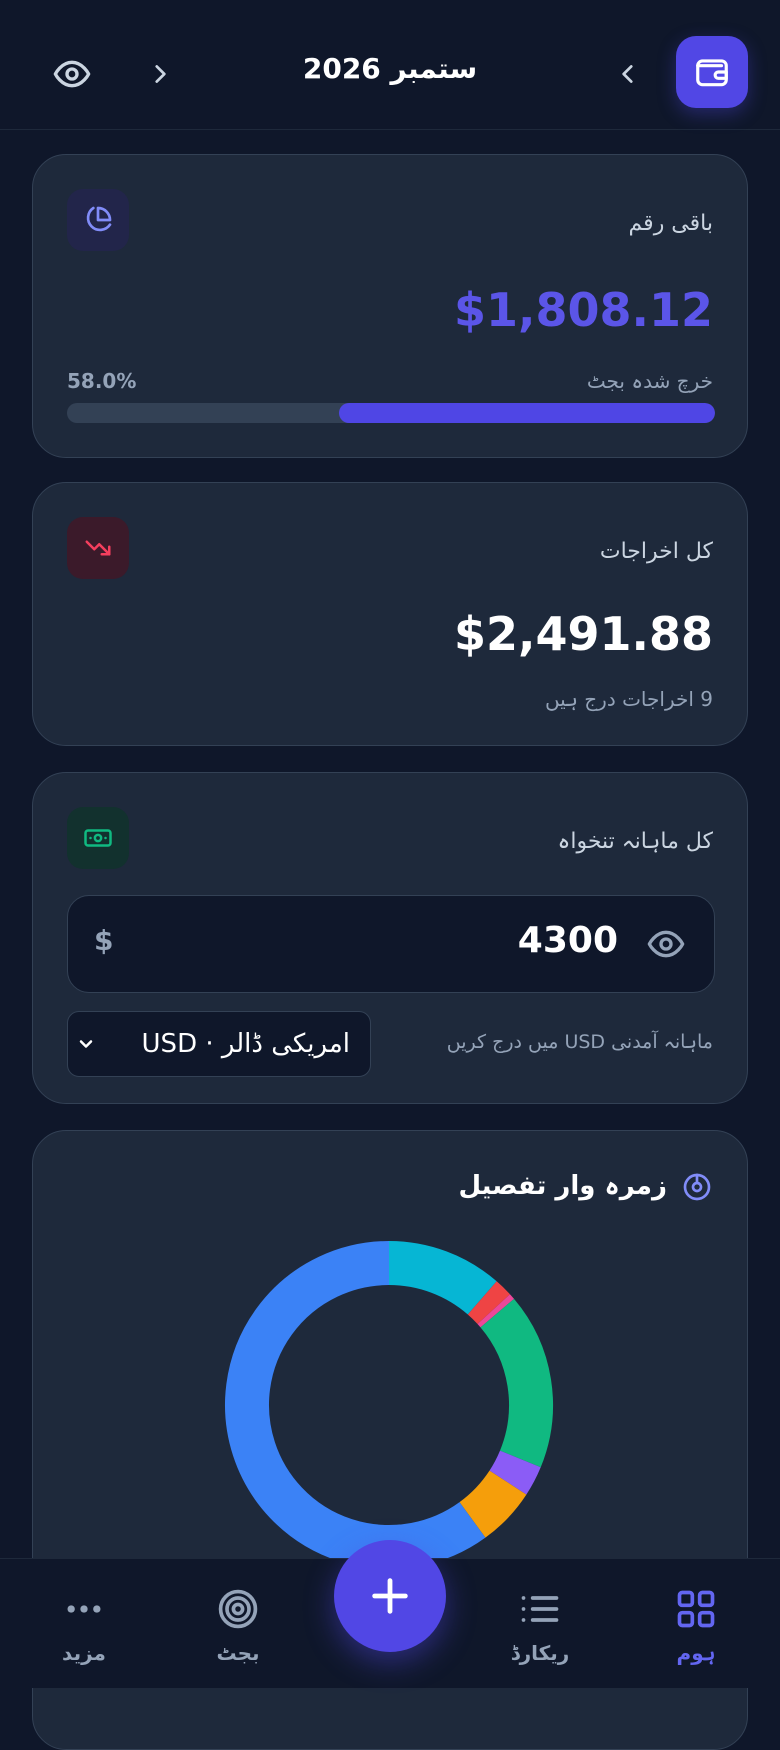  Describe the element at coordinates (628, 699) in the screenshot. I see `expenses-count: 9 اخراجات درج ہیں` at that location.